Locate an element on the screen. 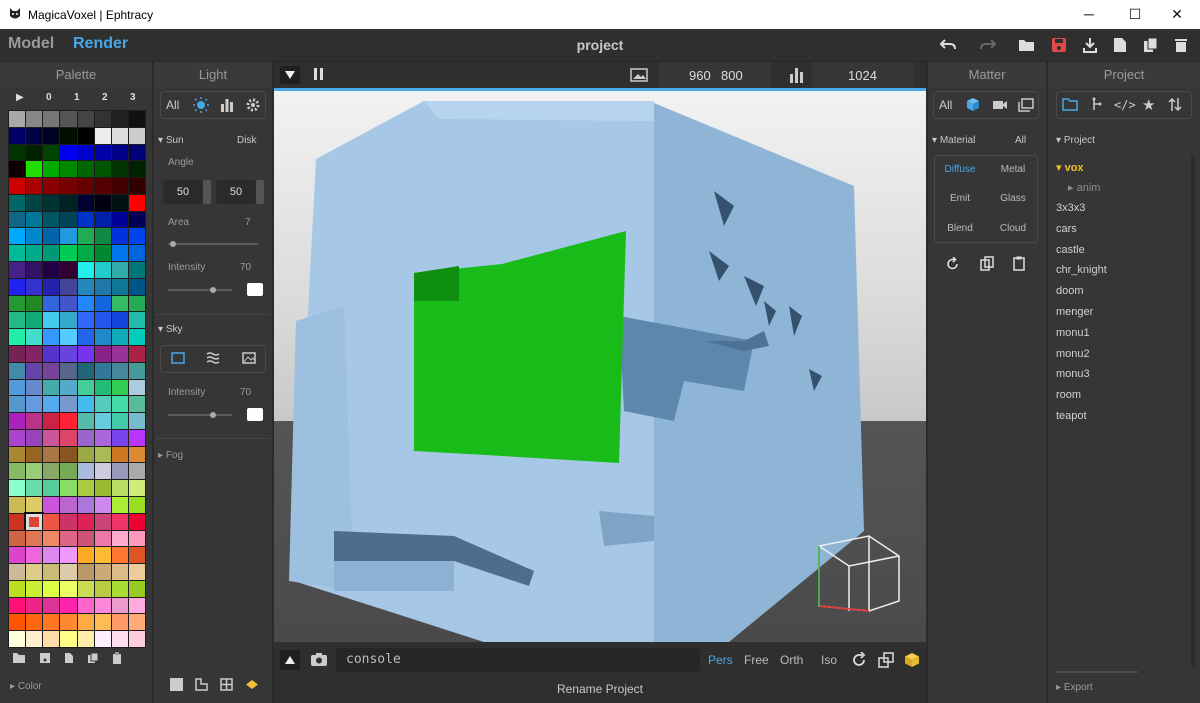 This screenshot has height=703, width=1200. frame-icon is located at coordinates (886, 661).